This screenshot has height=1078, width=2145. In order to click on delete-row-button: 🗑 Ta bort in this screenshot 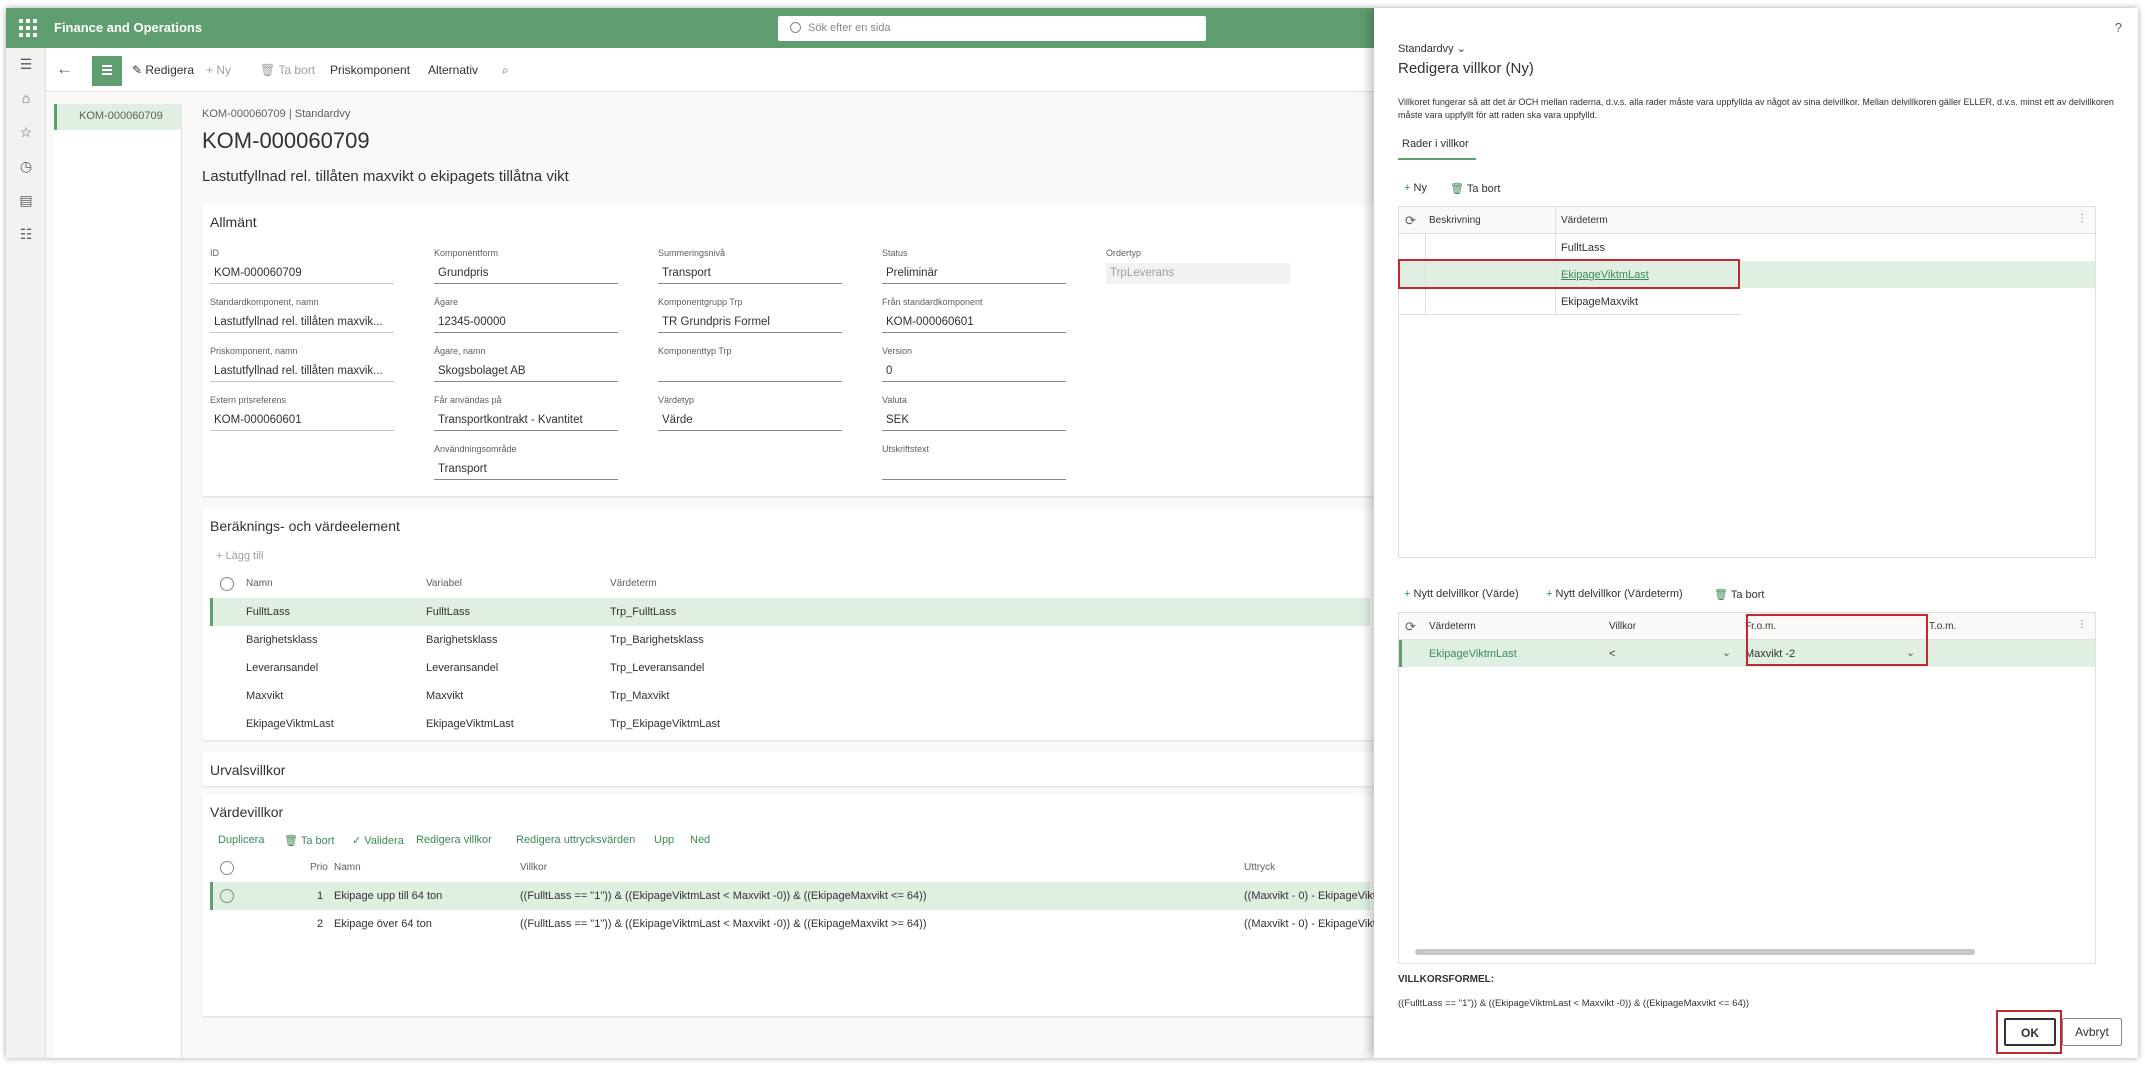, I will do `click(1475, 188)`.